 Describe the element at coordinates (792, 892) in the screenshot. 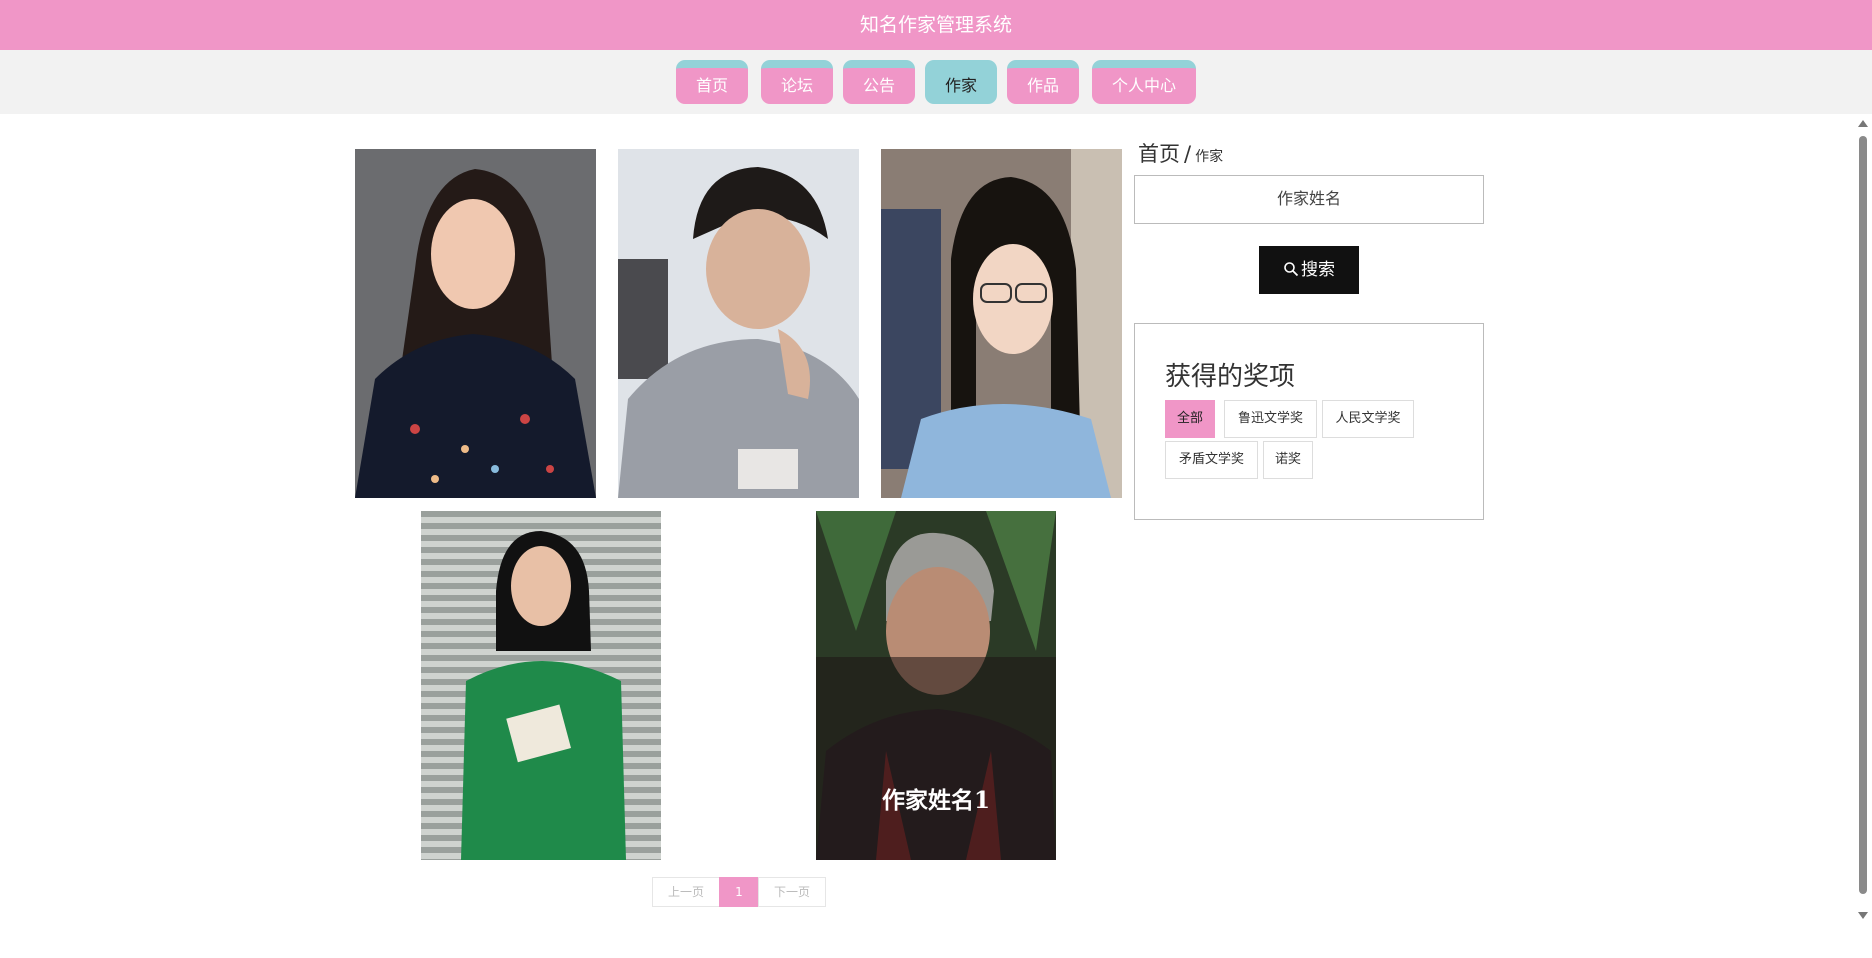

I see `next-page-button: 下一页` at that location.